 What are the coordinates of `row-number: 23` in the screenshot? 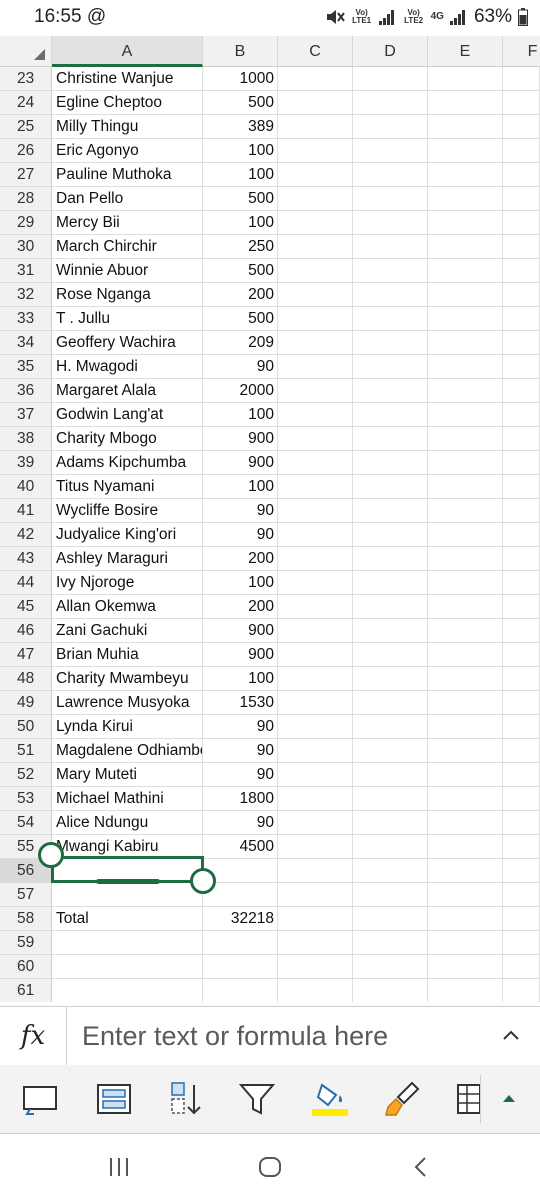 It's located at (26, 79).